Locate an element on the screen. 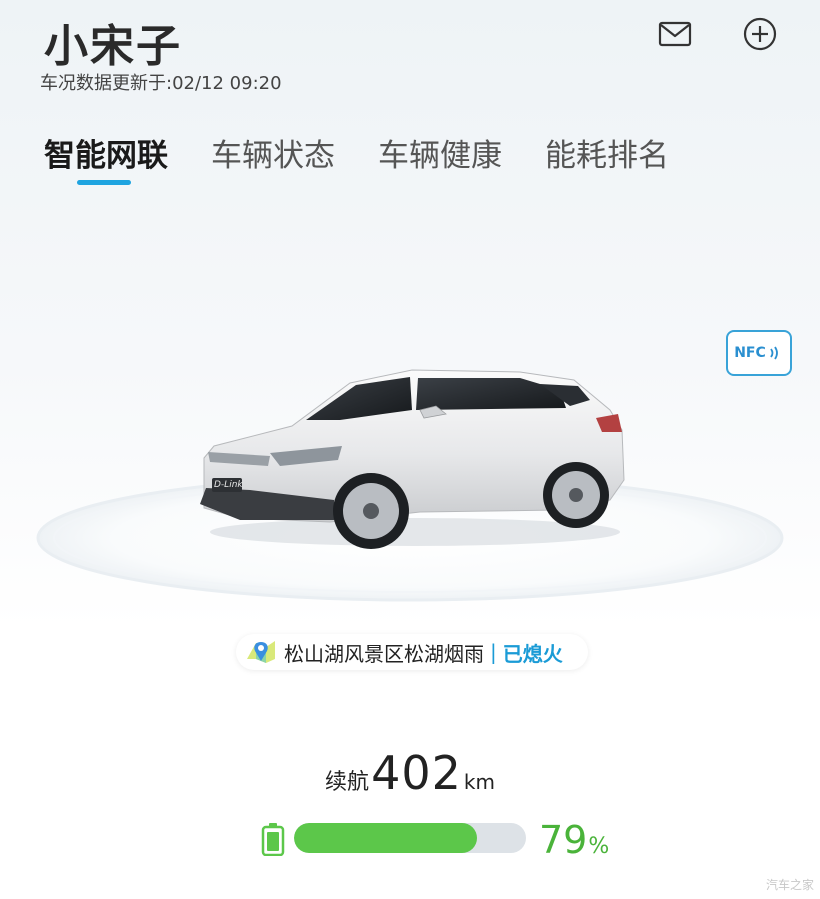 Image resolution: width=820 pixels, height=899 pixels. car-illustration is located at coordinates (412, 459).